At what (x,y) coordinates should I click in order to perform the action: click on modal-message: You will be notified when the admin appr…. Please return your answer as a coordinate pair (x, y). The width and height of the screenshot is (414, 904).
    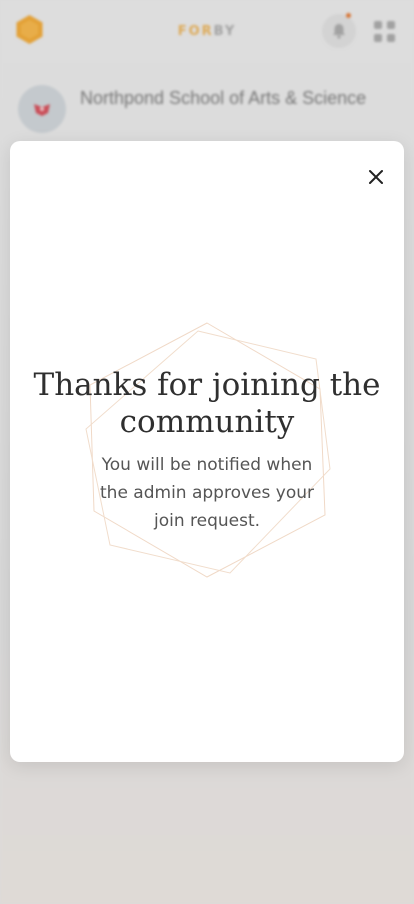
    Looking at the image, I should click on (207, 493).